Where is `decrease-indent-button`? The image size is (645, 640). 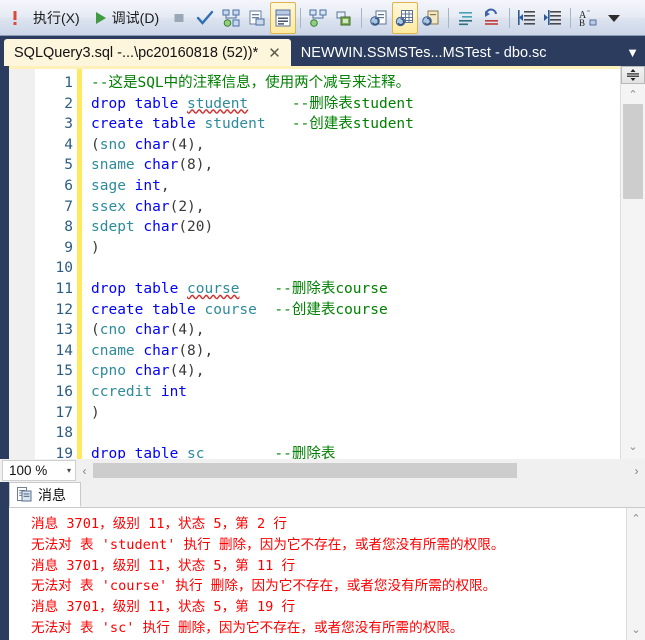 decrease-indent-button is located at coordinates (527, 18).